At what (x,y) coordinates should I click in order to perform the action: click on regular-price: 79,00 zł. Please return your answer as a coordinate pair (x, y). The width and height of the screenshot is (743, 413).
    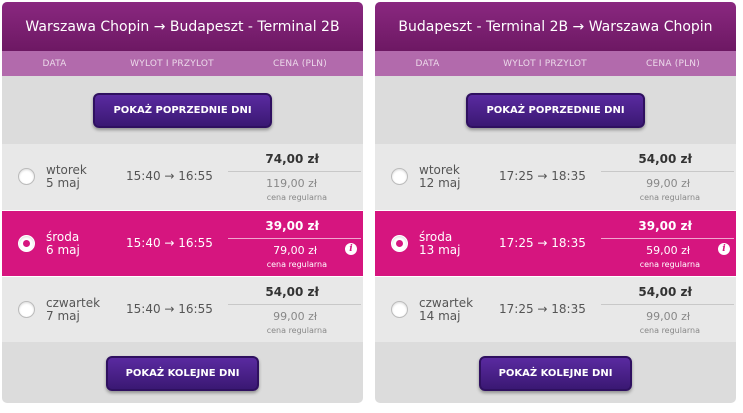
    Looking at the image, I should click on (295, 250).